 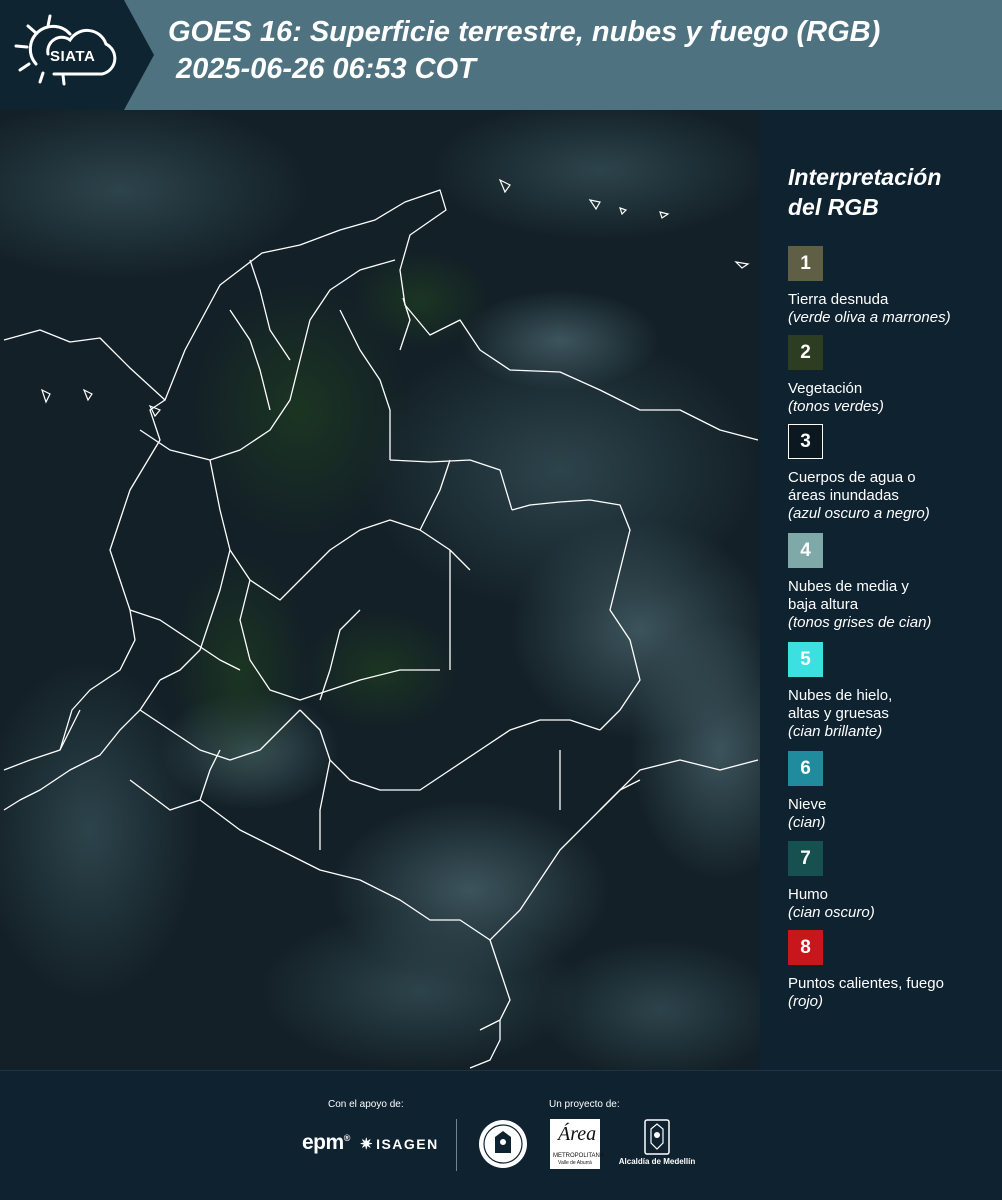 I want to click on legend-number: 1, so click(x=805, y=263).